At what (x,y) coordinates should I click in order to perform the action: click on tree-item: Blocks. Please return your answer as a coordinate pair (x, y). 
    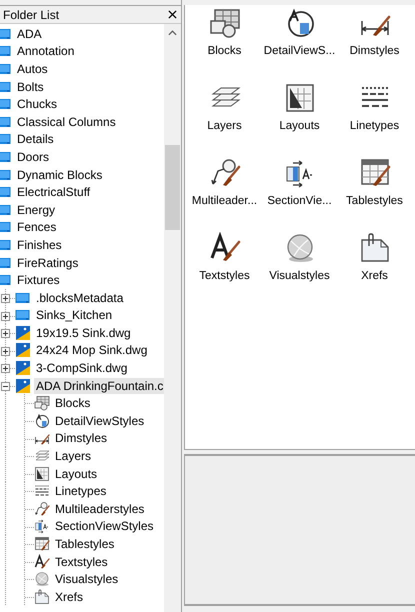
    Looking at the image, I should click on (72, 403).